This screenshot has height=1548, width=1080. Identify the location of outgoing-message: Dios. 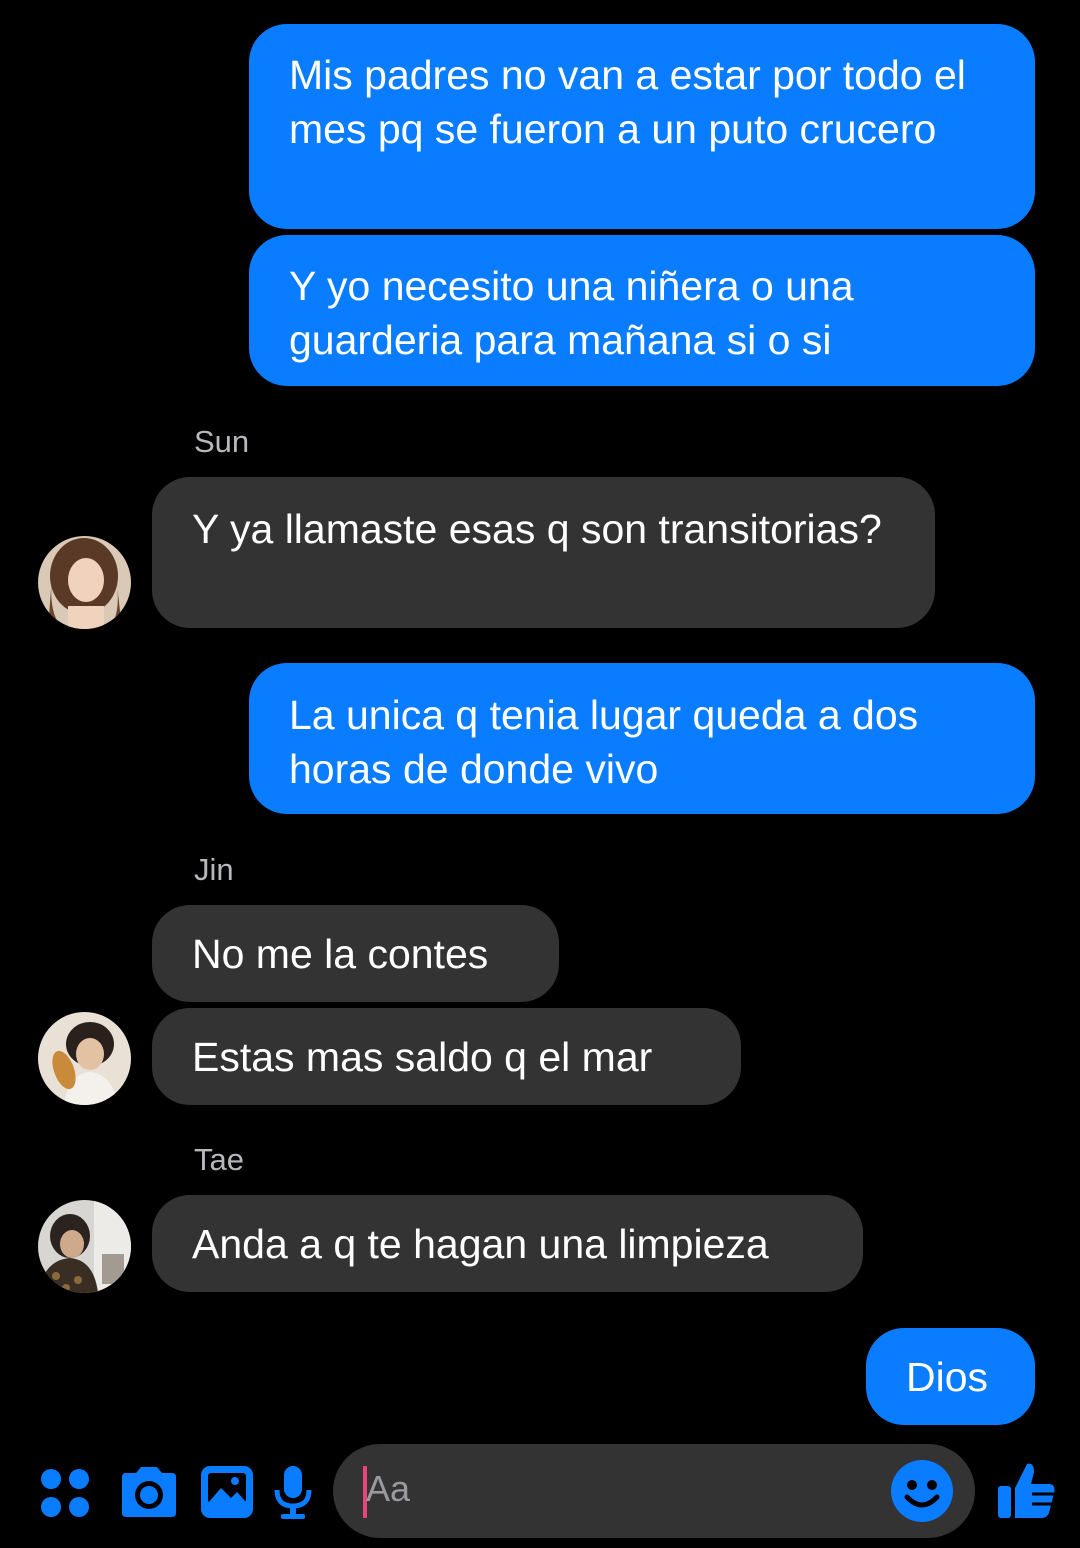
(950, 1376).